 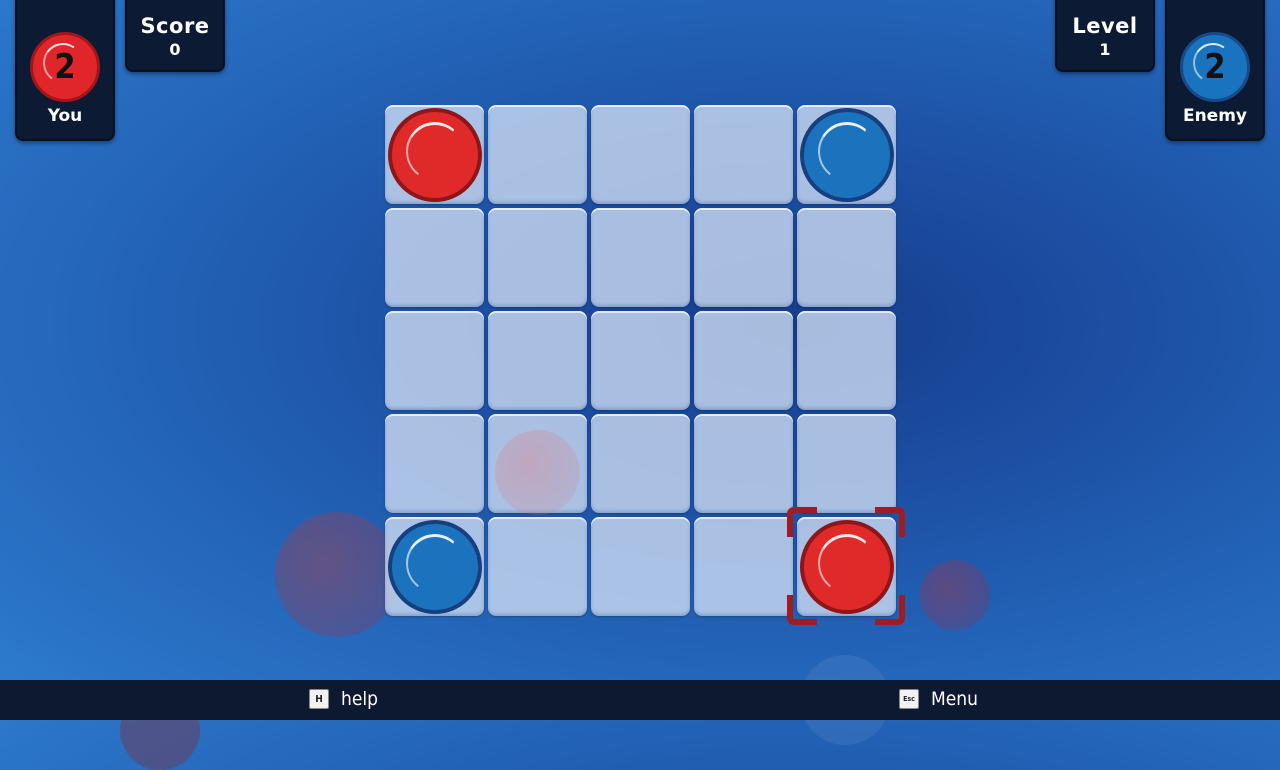 I want to click on board-cell-r4-c4, so click(x=846, y=566).